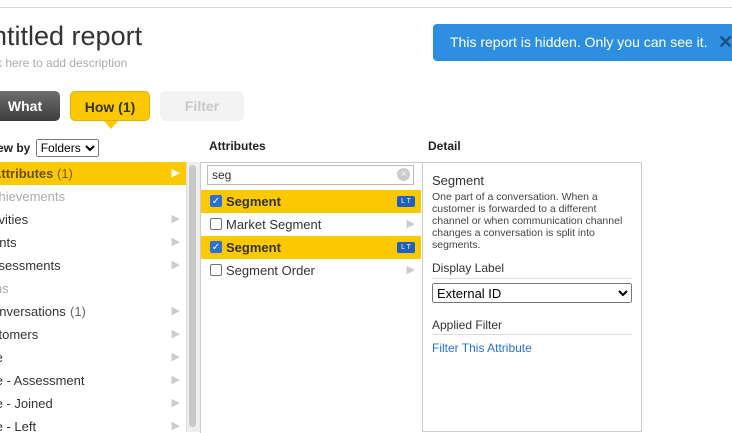 This screenshot has width=732, height=433. What do you see at coordinates (93, 380) in the screenshot?
I see `folder-item: te - Assessment ▶` at bounding box center [93, 380].